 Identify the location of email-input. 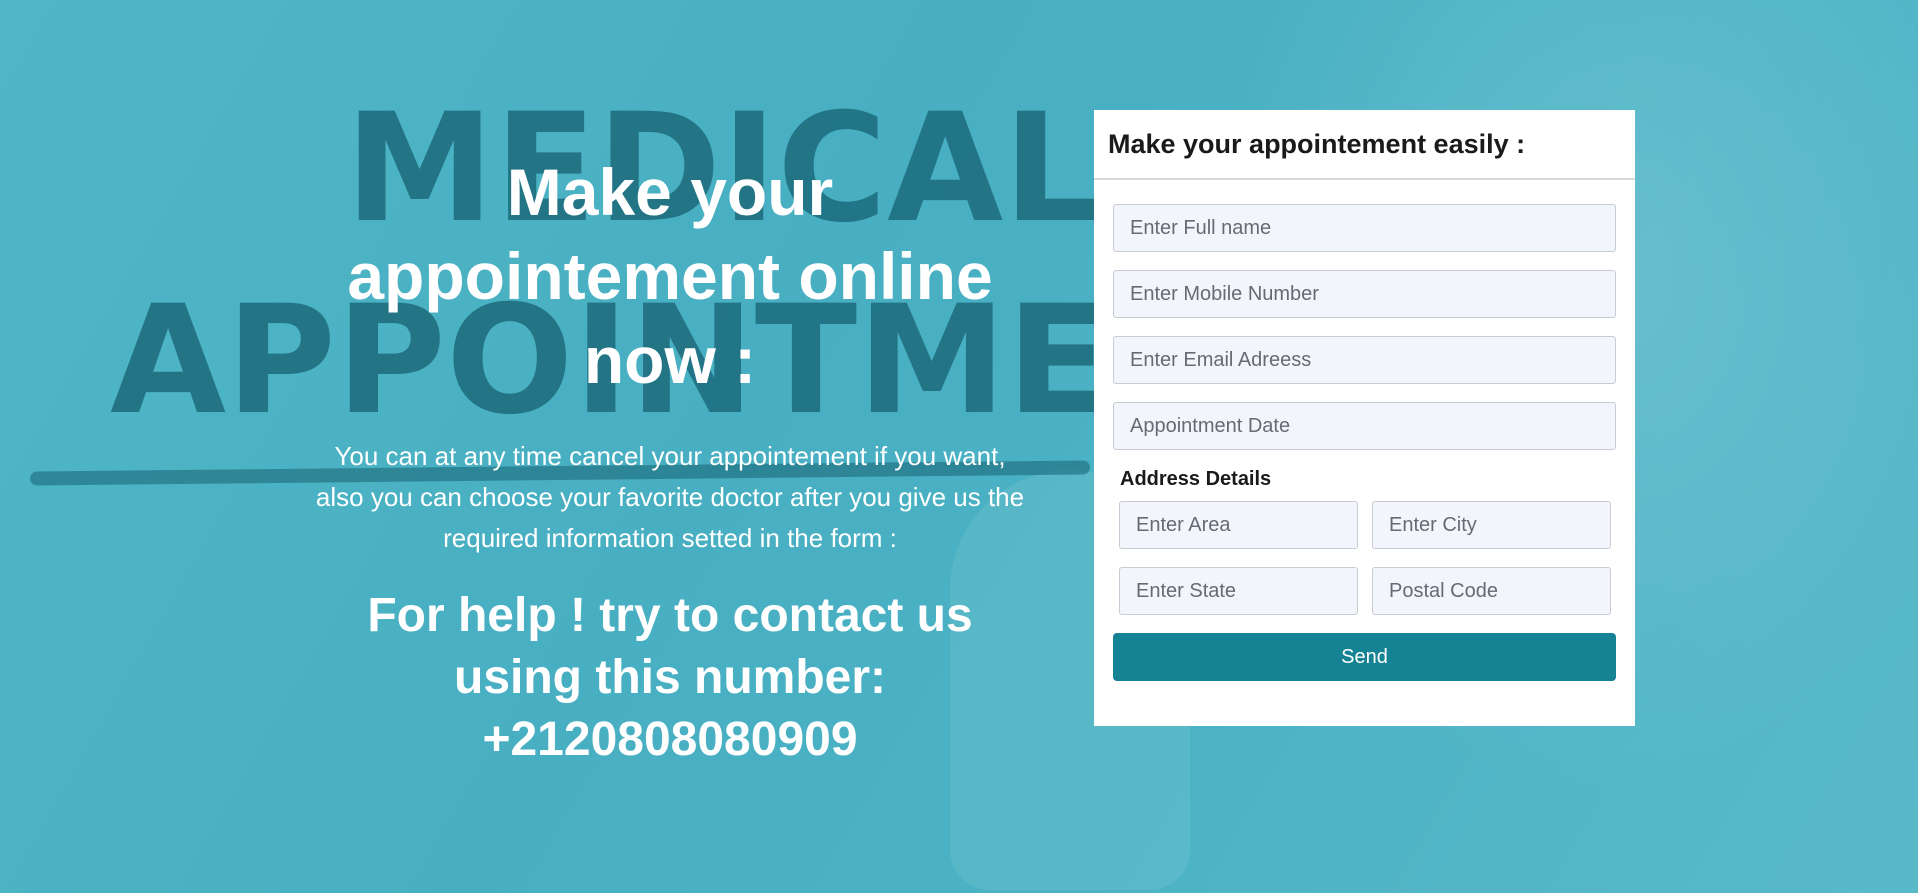
(1364, 360).